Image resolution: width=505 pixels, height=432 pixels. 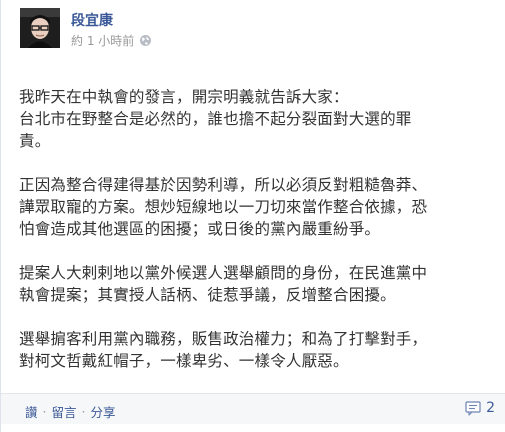 What do you see at coordinates (31, 411) in the screenshot?
I see `like-link: 讚` at bounding box center [31, 411].